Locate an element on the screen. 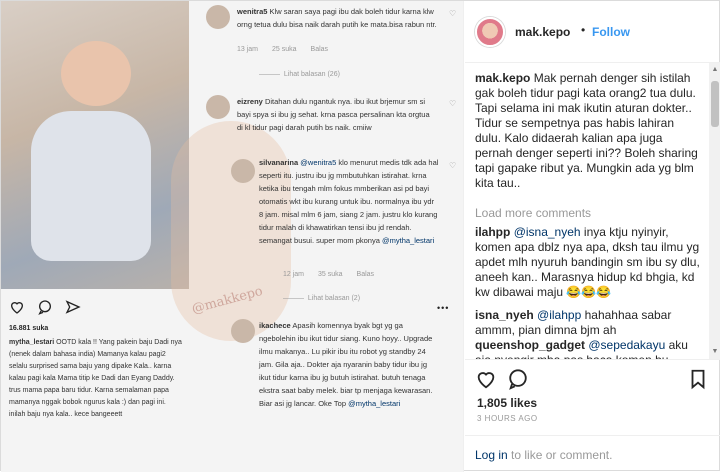  more-options-icon: ••• is located at coordinates (443, 308).